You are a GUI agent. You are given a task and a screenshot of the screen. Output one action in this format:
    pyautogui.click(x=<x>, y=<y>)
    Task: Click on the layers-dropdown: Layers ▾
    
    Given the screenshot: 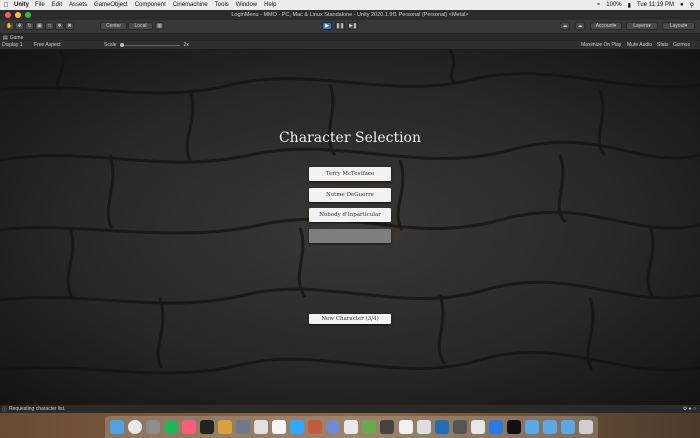 What is the action you would take?
    pyautogui.click(x=642, y=26)
    